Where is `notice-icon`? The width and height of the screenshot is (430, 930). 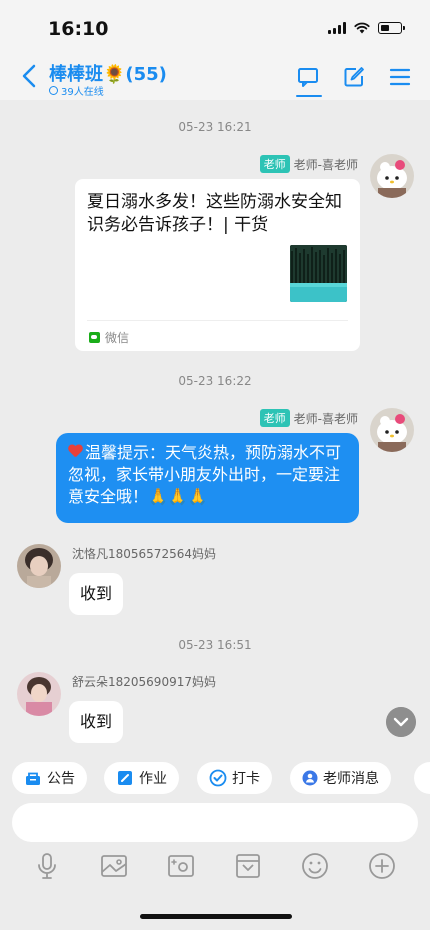
notice-icon is located at coordinates (33, 778).